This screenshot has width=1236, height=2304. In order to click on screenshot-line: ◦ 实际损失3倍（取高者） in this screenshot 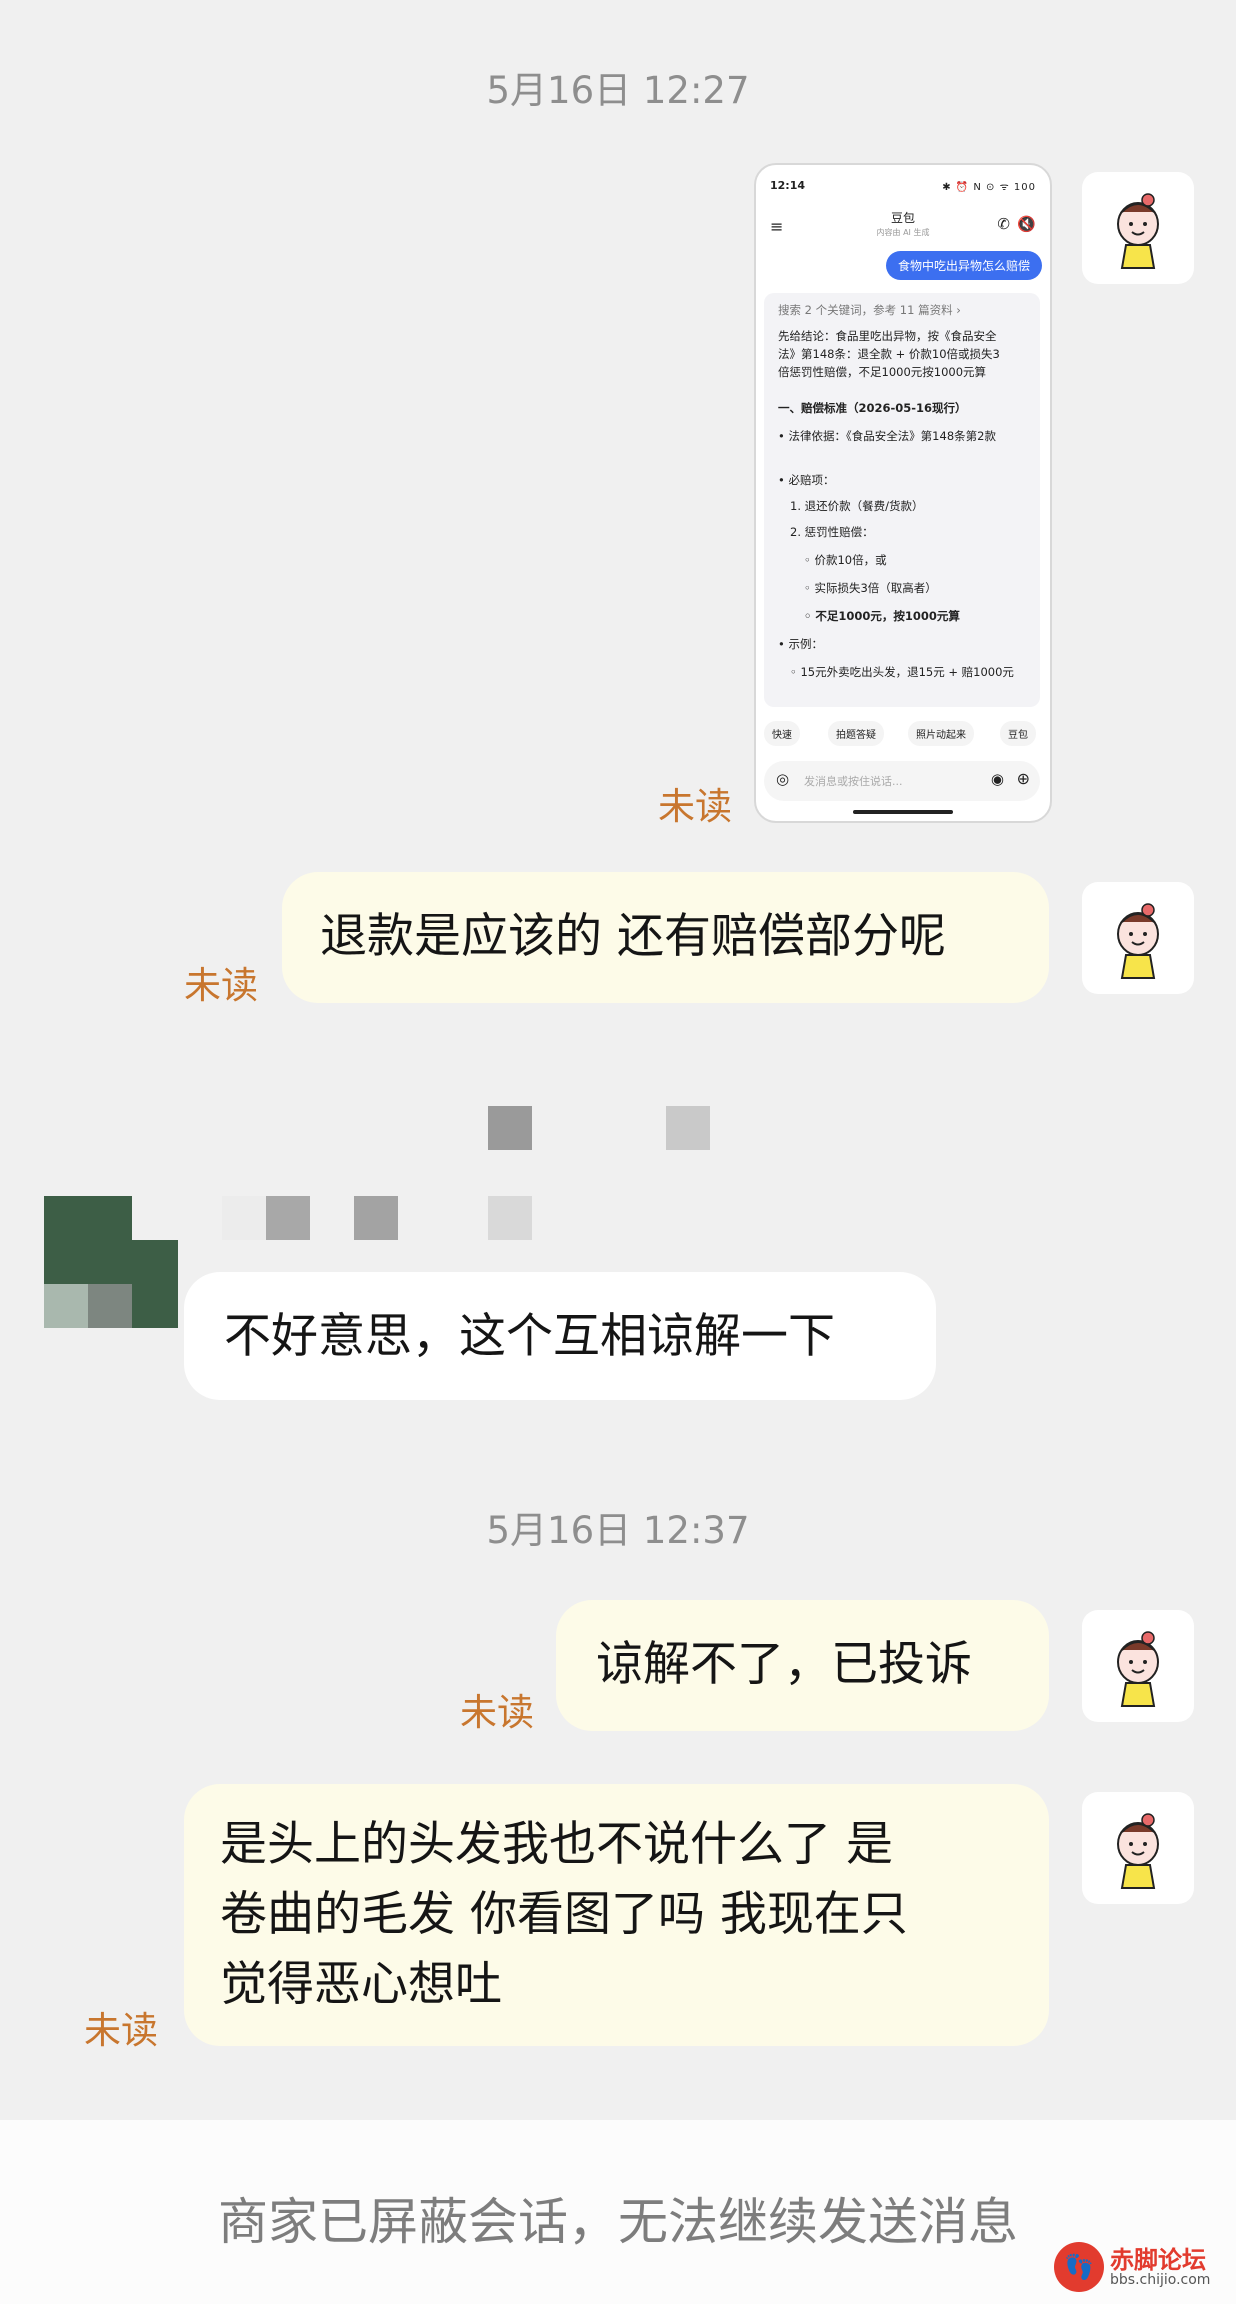, I will do `click(870, 588)`.